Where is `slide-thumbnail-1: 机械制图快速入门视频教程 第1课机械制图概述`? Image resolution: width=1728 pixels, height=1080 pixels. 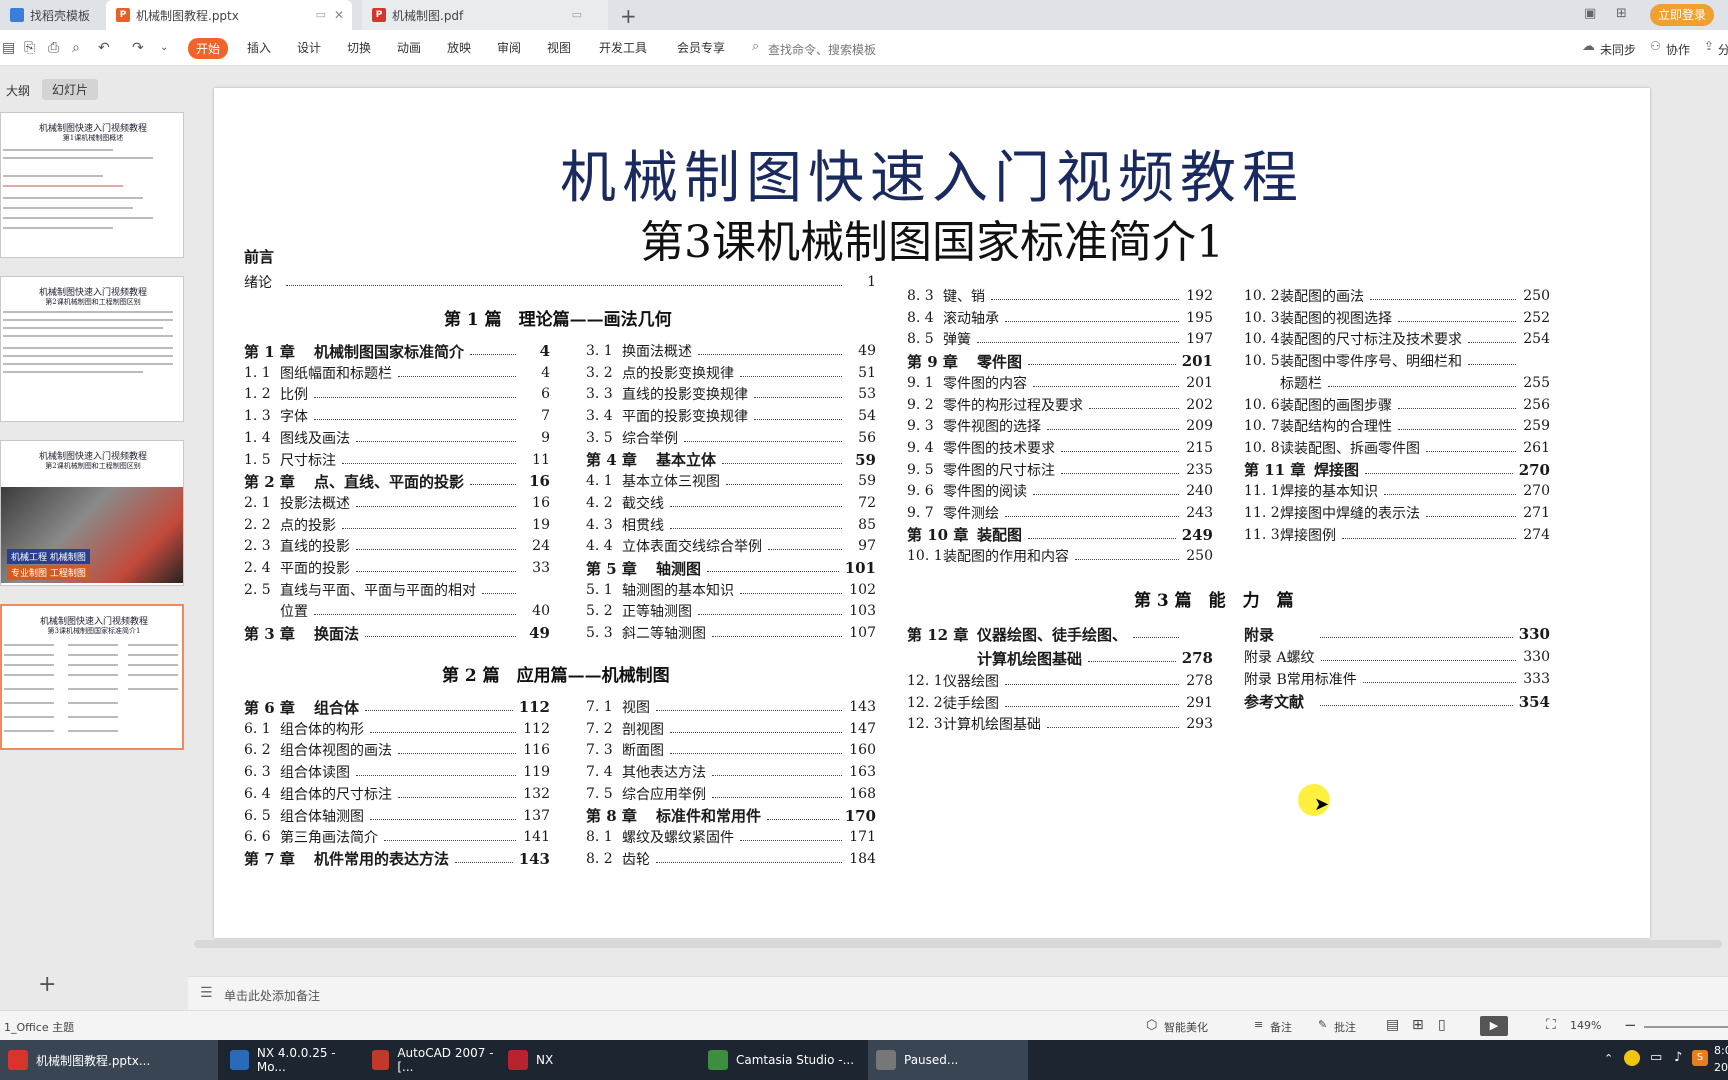 slide-thumbnail-1: 机械制图快速入门视频教程 第1课机械制图概述 is located at coordinates (92, 185).